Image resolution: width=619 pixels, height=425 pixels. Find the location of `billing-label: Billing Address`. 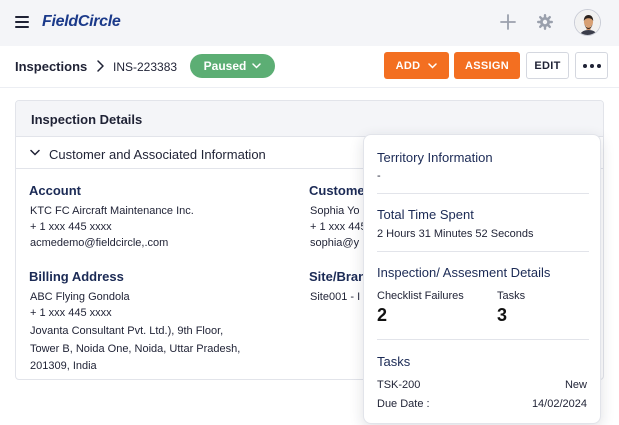

billing-label: Billing Address is located at coordinates (76, 276).